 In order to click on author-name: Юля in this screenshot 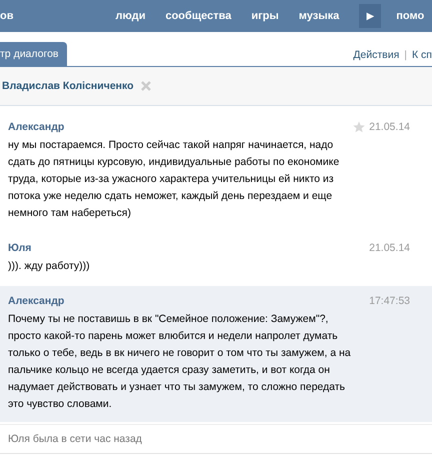, I will do `click(20, 248)`.